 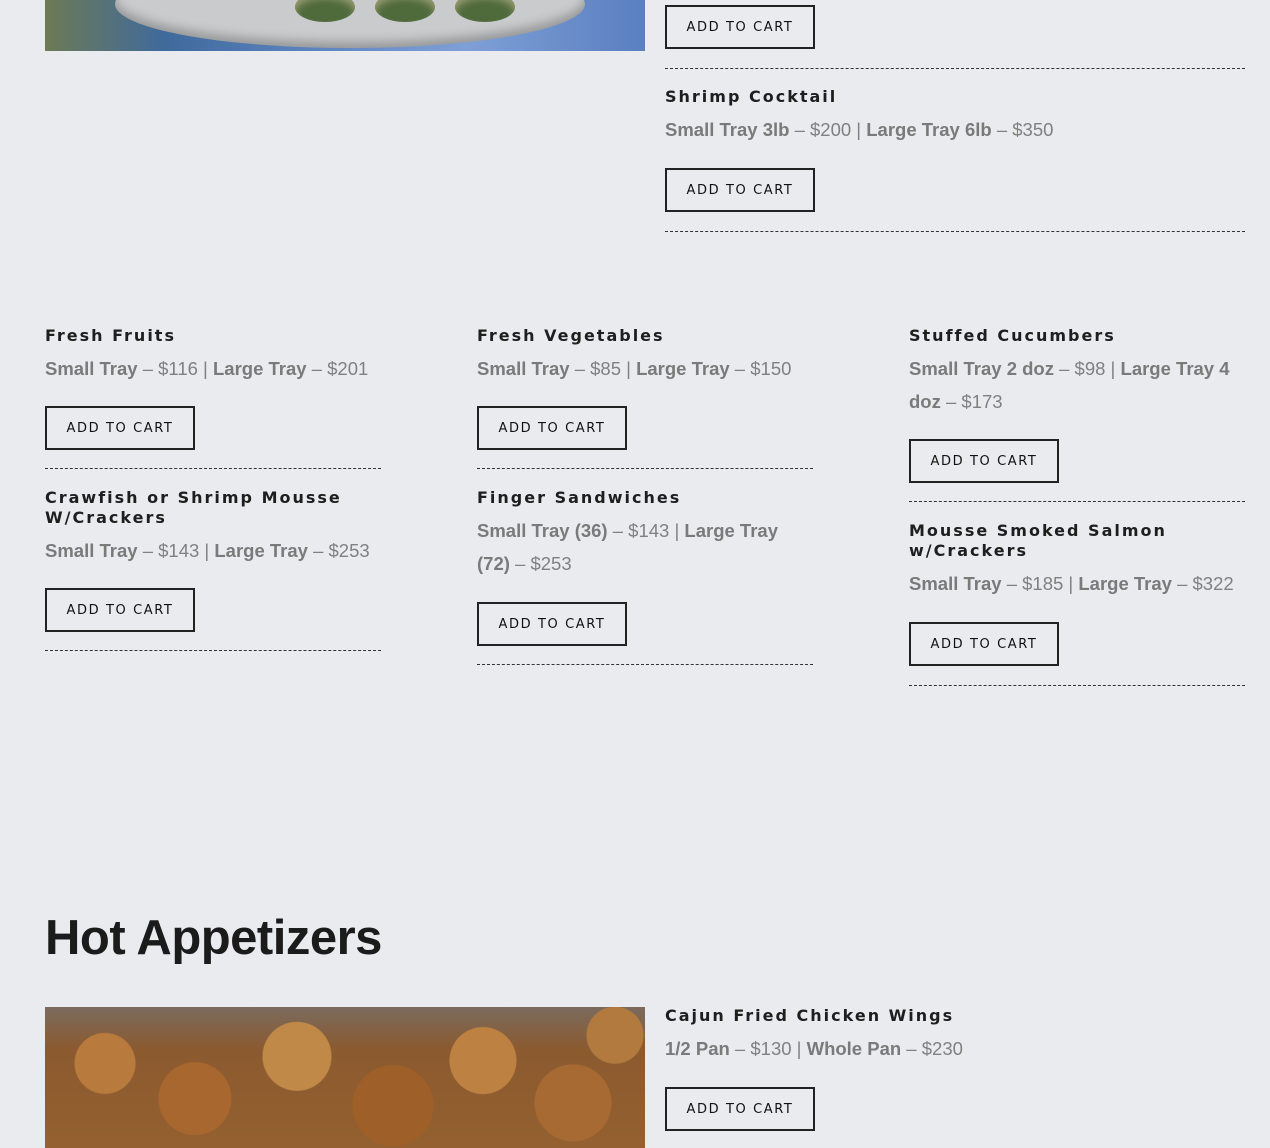 I want to click on item-prices: Small Tray – $185 | Large Tray – $322, so click(x=1071, y=583).